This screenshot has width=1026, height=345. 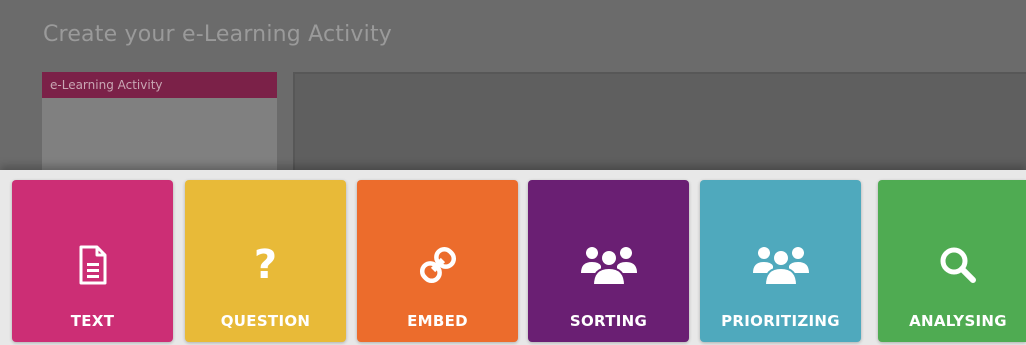 I want to click on activity-card-header: e-Learning Activity, so click(x=159, y=85).